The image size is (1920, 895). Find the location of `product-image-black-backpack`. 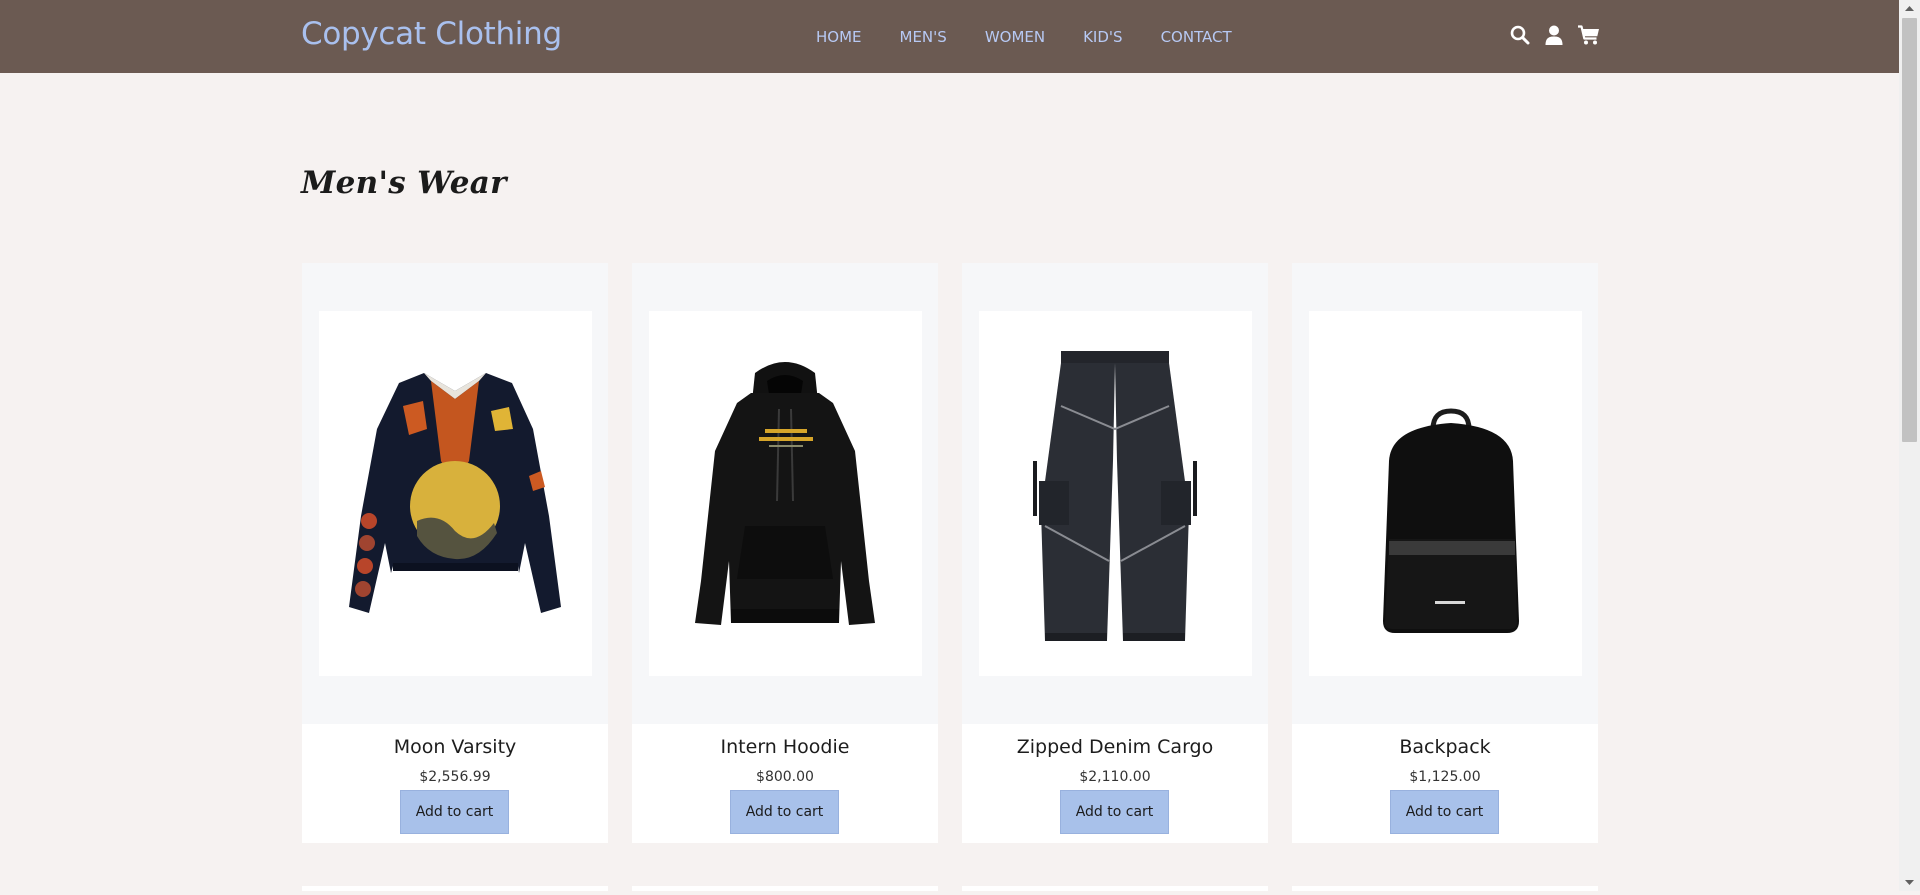

product-image-black-backpack is located at coordinates (1445, 493).